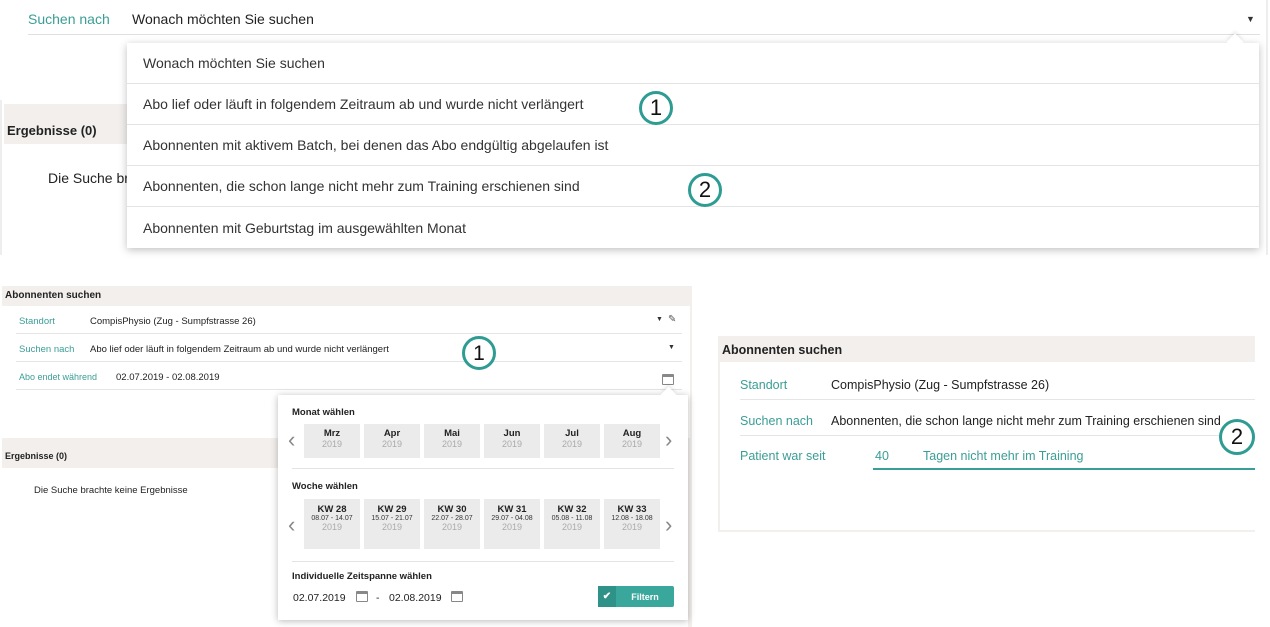  Describe the element at coordinates (512, 433) in the screenshot. I see `month-name: Jun` at that location.